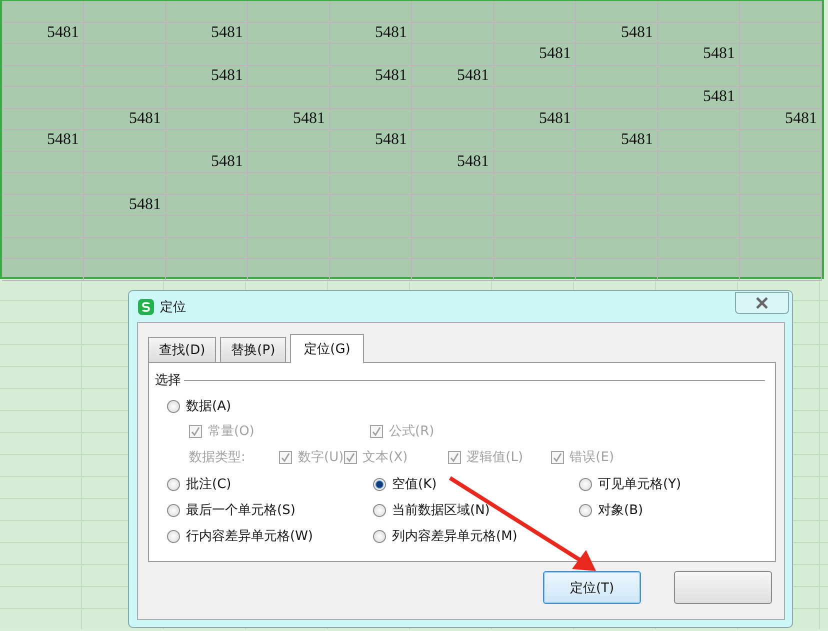 This screenshot has height=631, width=828. What do you see at coordinates (640, 484) in the screenshot?
I see `option-label: 可见单元格(Y)` at bounding box center [640, 484].